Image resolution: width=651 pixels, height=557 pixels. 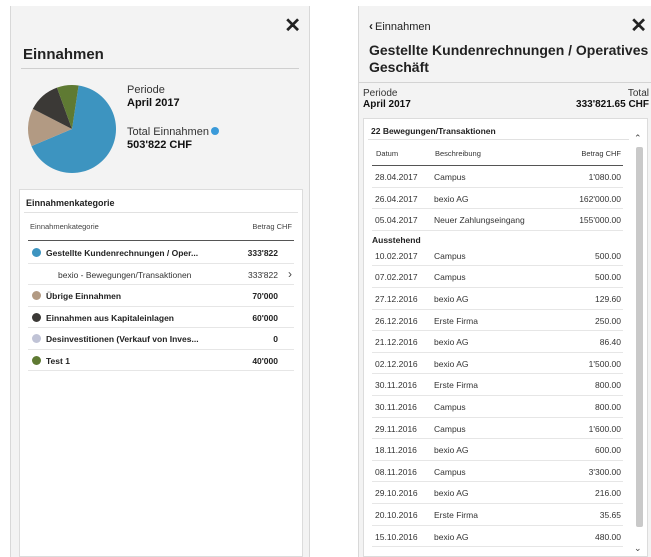 I want to click on total-value: 333'821.65 CHF, so click(x=612, y=104).